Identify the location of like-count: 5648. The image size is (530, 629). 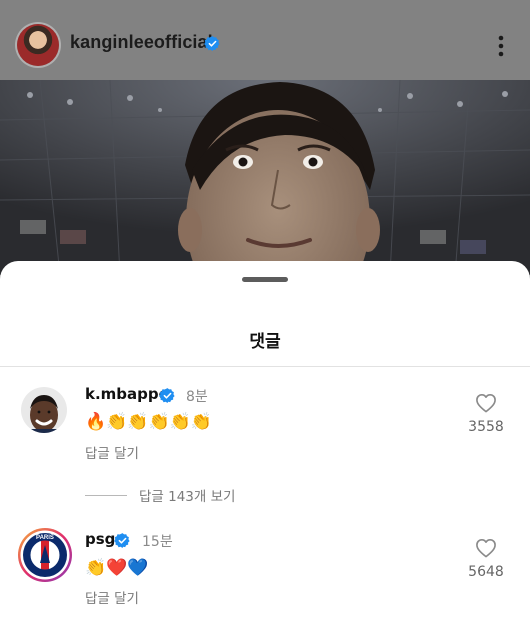
(486, 572).